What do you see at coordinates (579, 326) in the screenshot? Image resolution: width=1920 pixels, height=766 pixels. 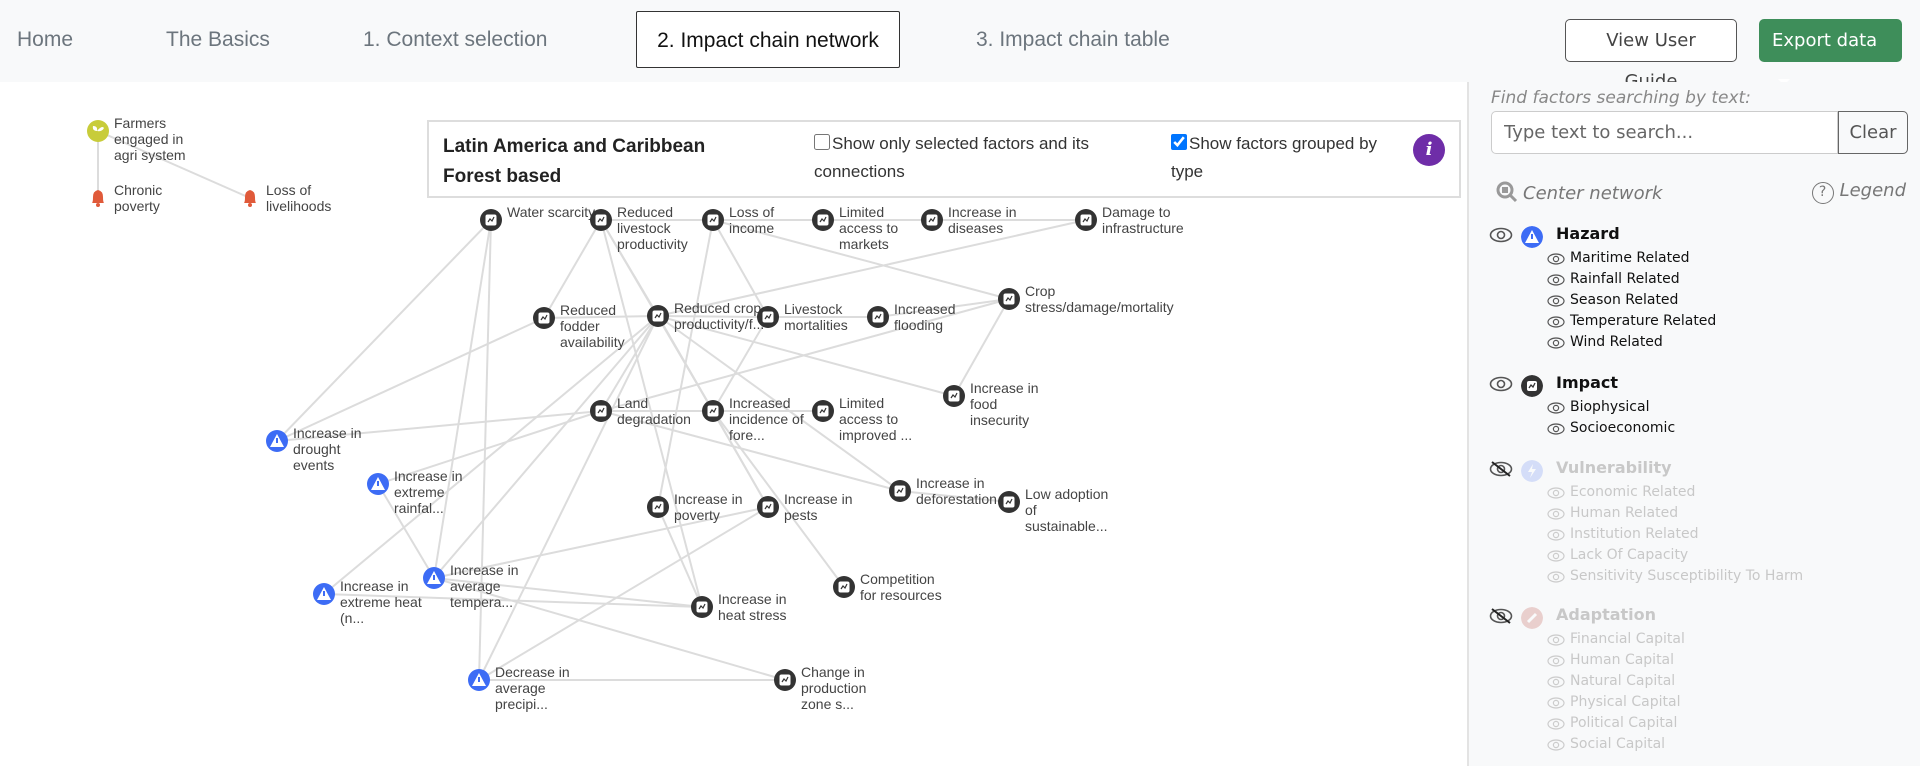 I see `node-fodder: Reduced fodder availability` at bounding box center [579, 326].